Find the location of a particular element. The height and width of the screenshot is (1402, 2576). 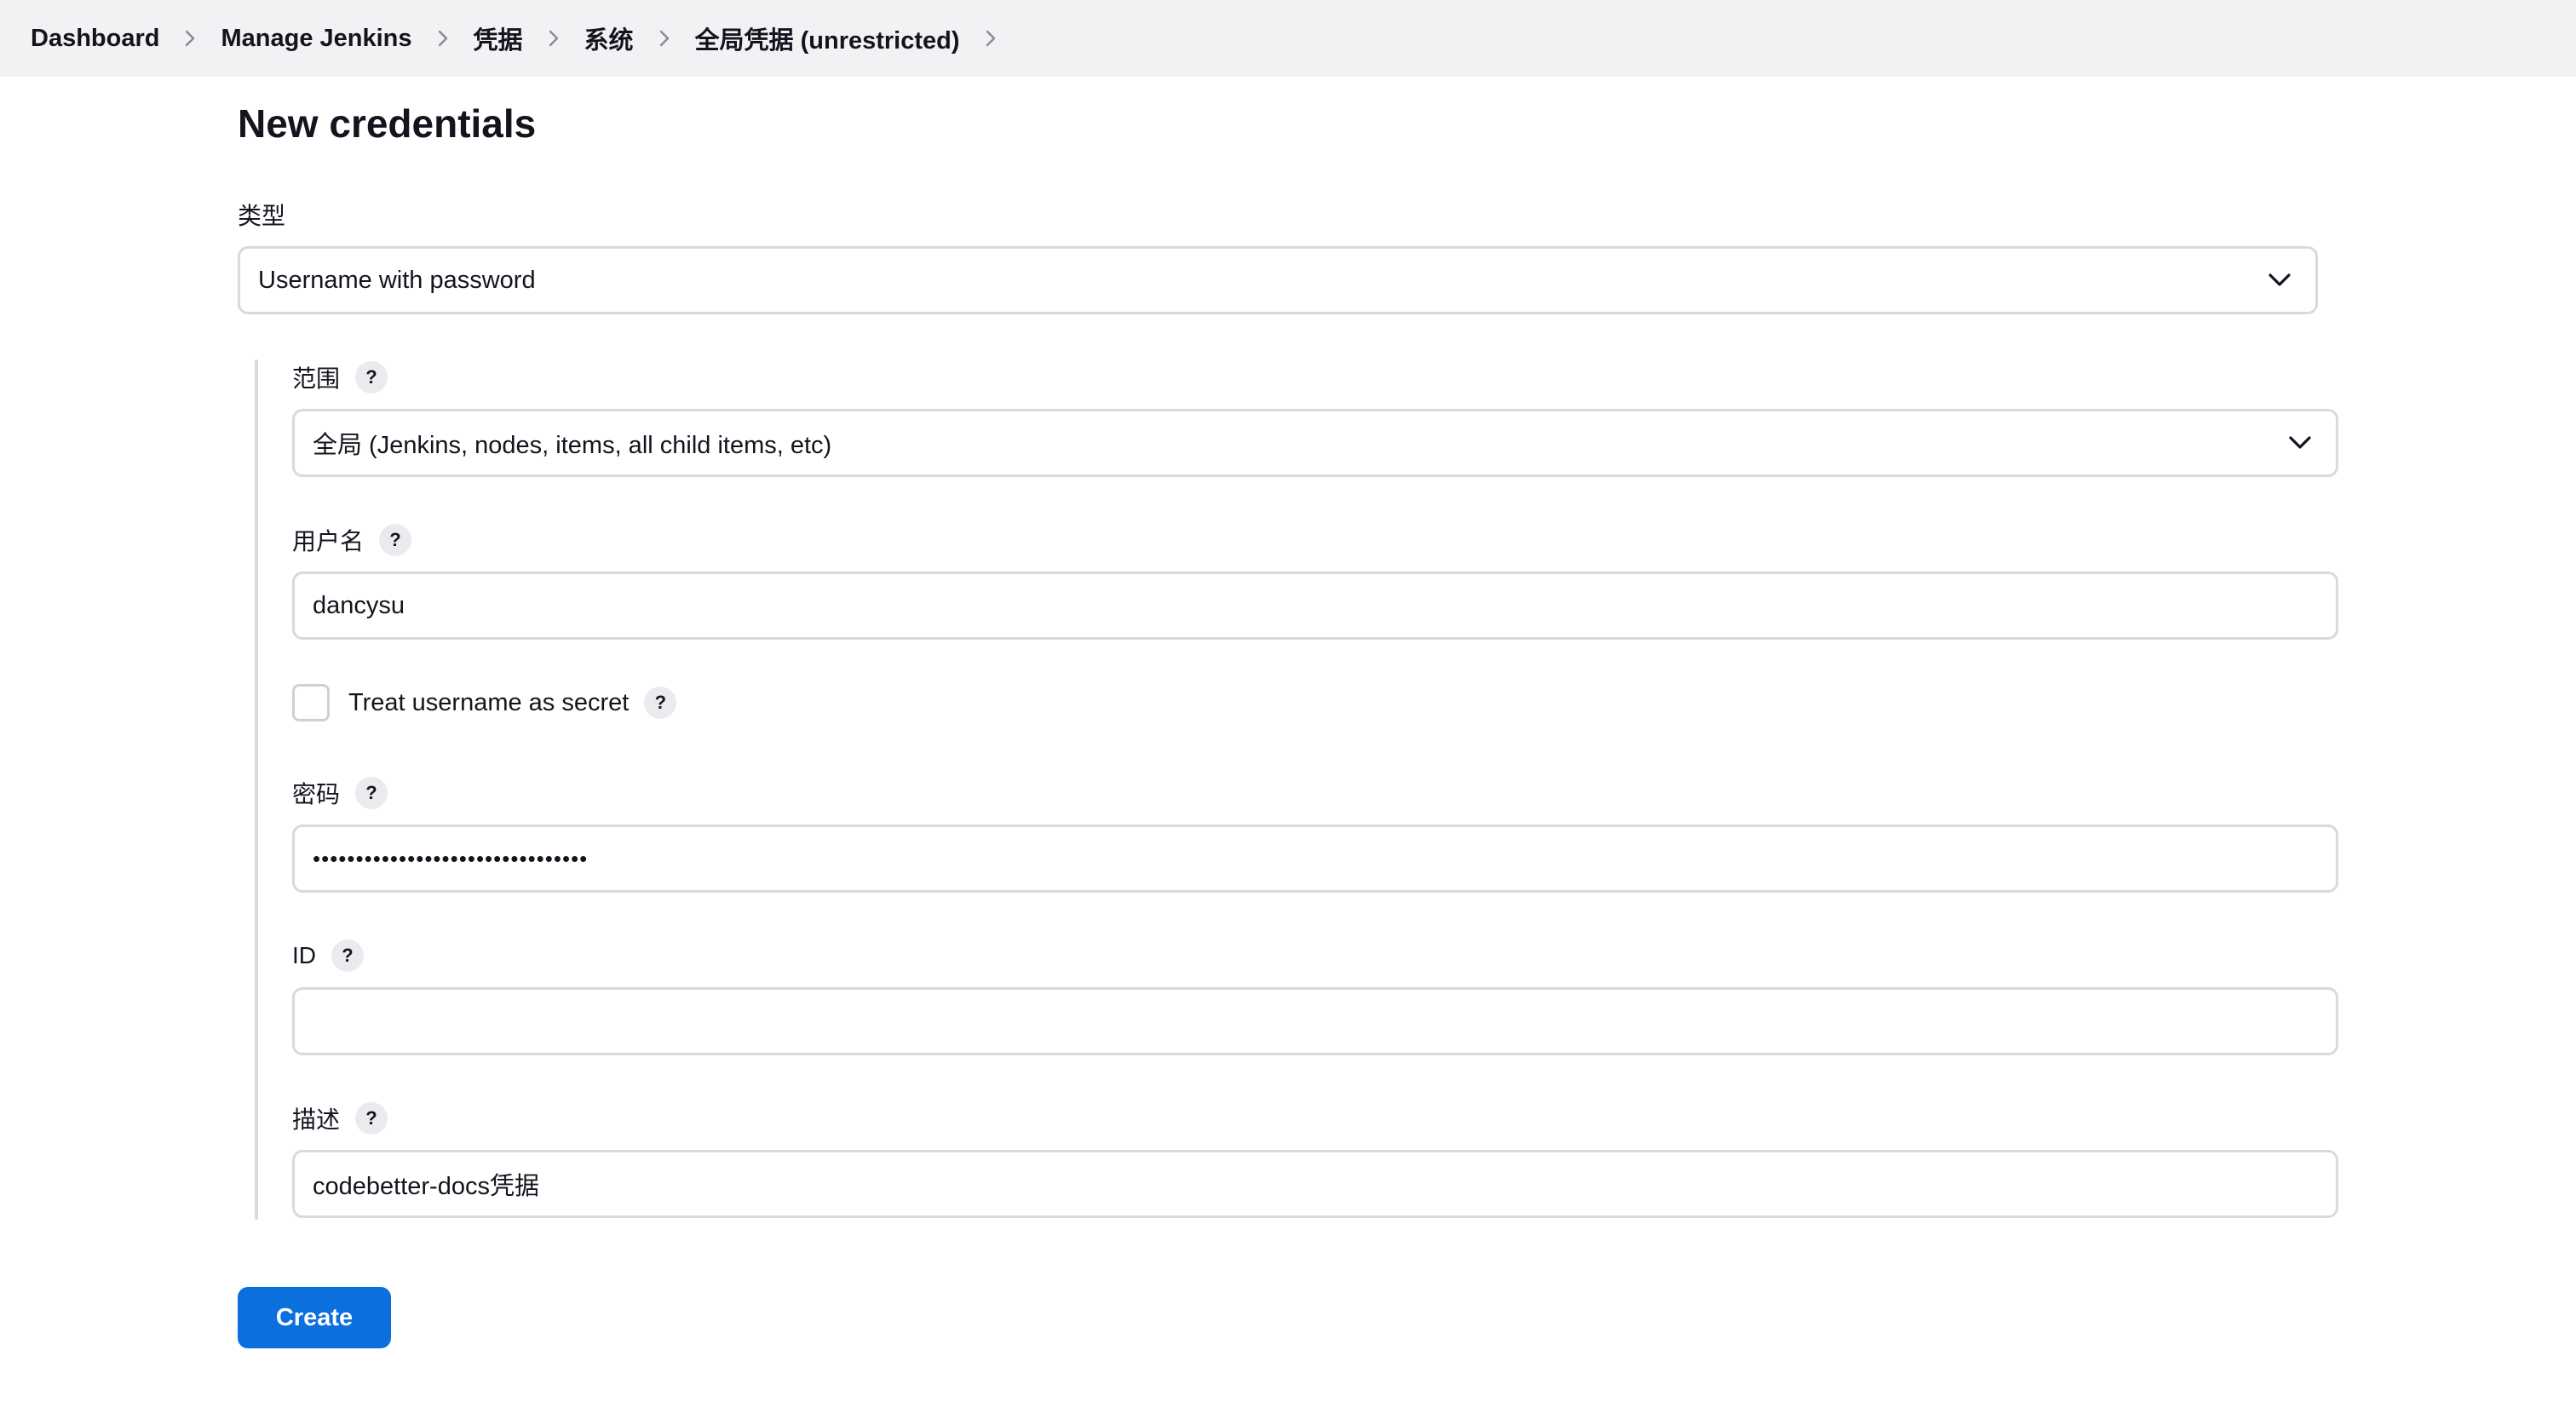

description-help-button: ? is located at coordinates (371, 1118).